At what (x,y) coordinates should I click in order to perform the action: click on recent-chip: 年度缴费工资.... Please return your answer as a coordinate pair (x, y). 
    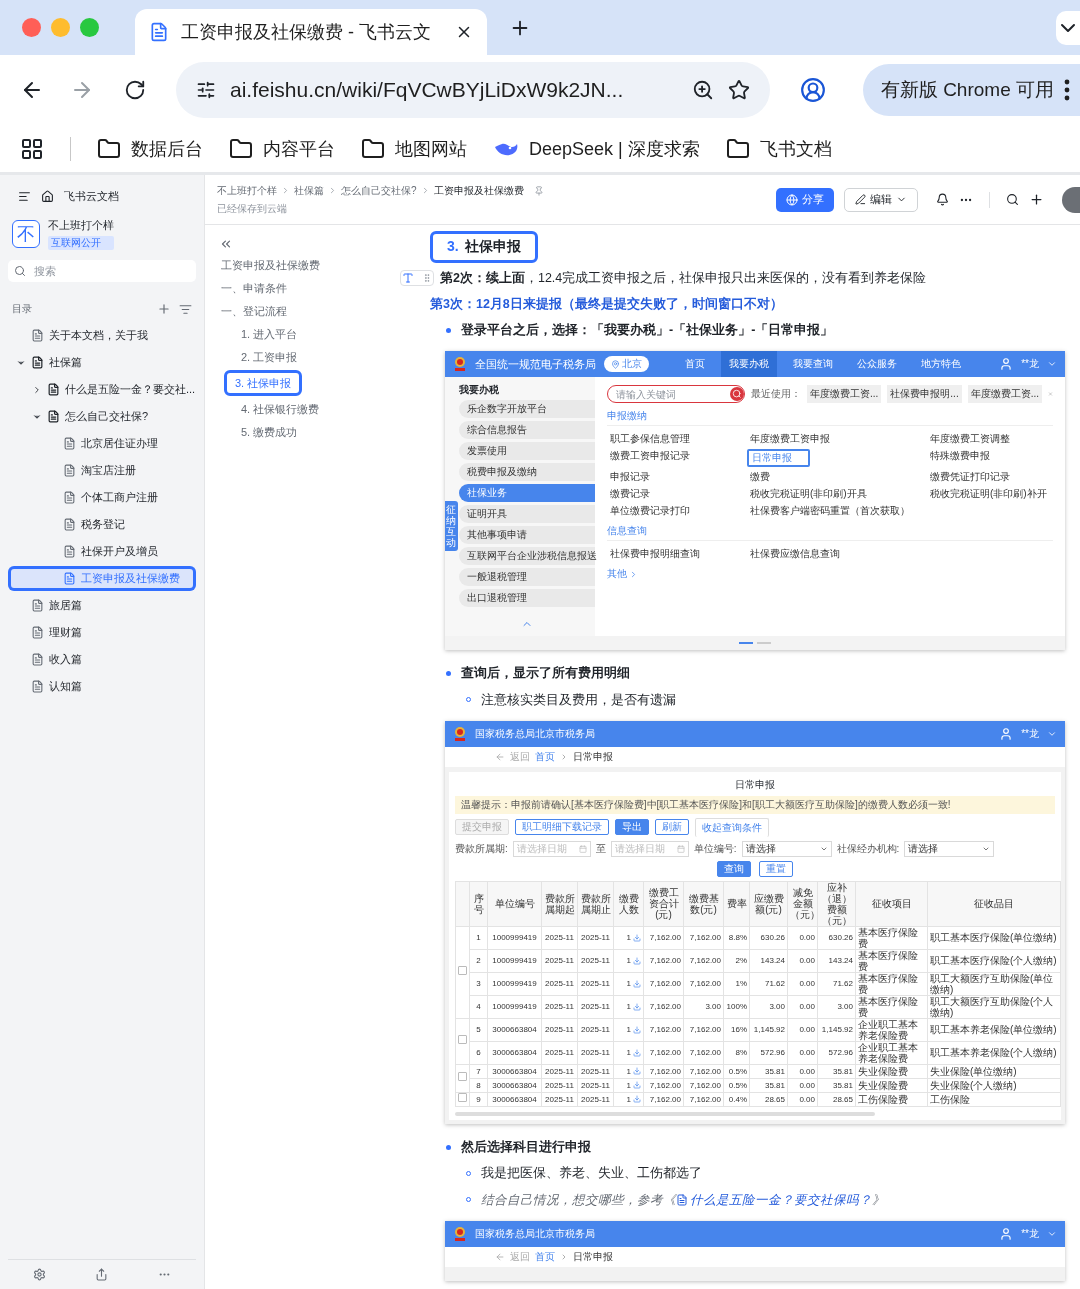
    Looking at the image, I should click on (844, 394).